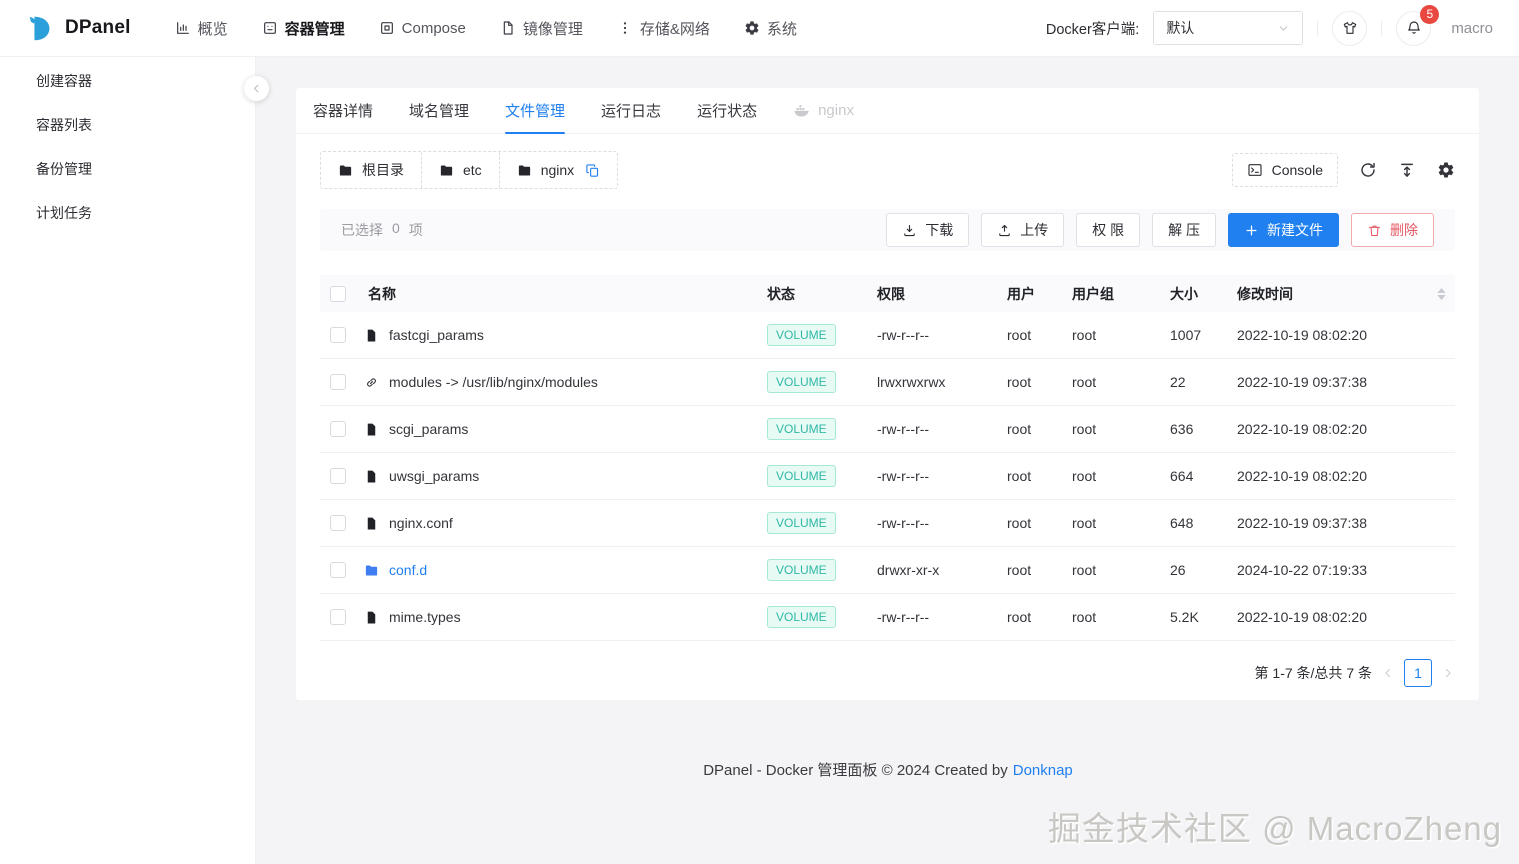 This screenshot has height=864, width=1519. Describe the element at coordinates (541, 28) in the screenshot. I see `nav-item-images: 镜像管理` at that location.